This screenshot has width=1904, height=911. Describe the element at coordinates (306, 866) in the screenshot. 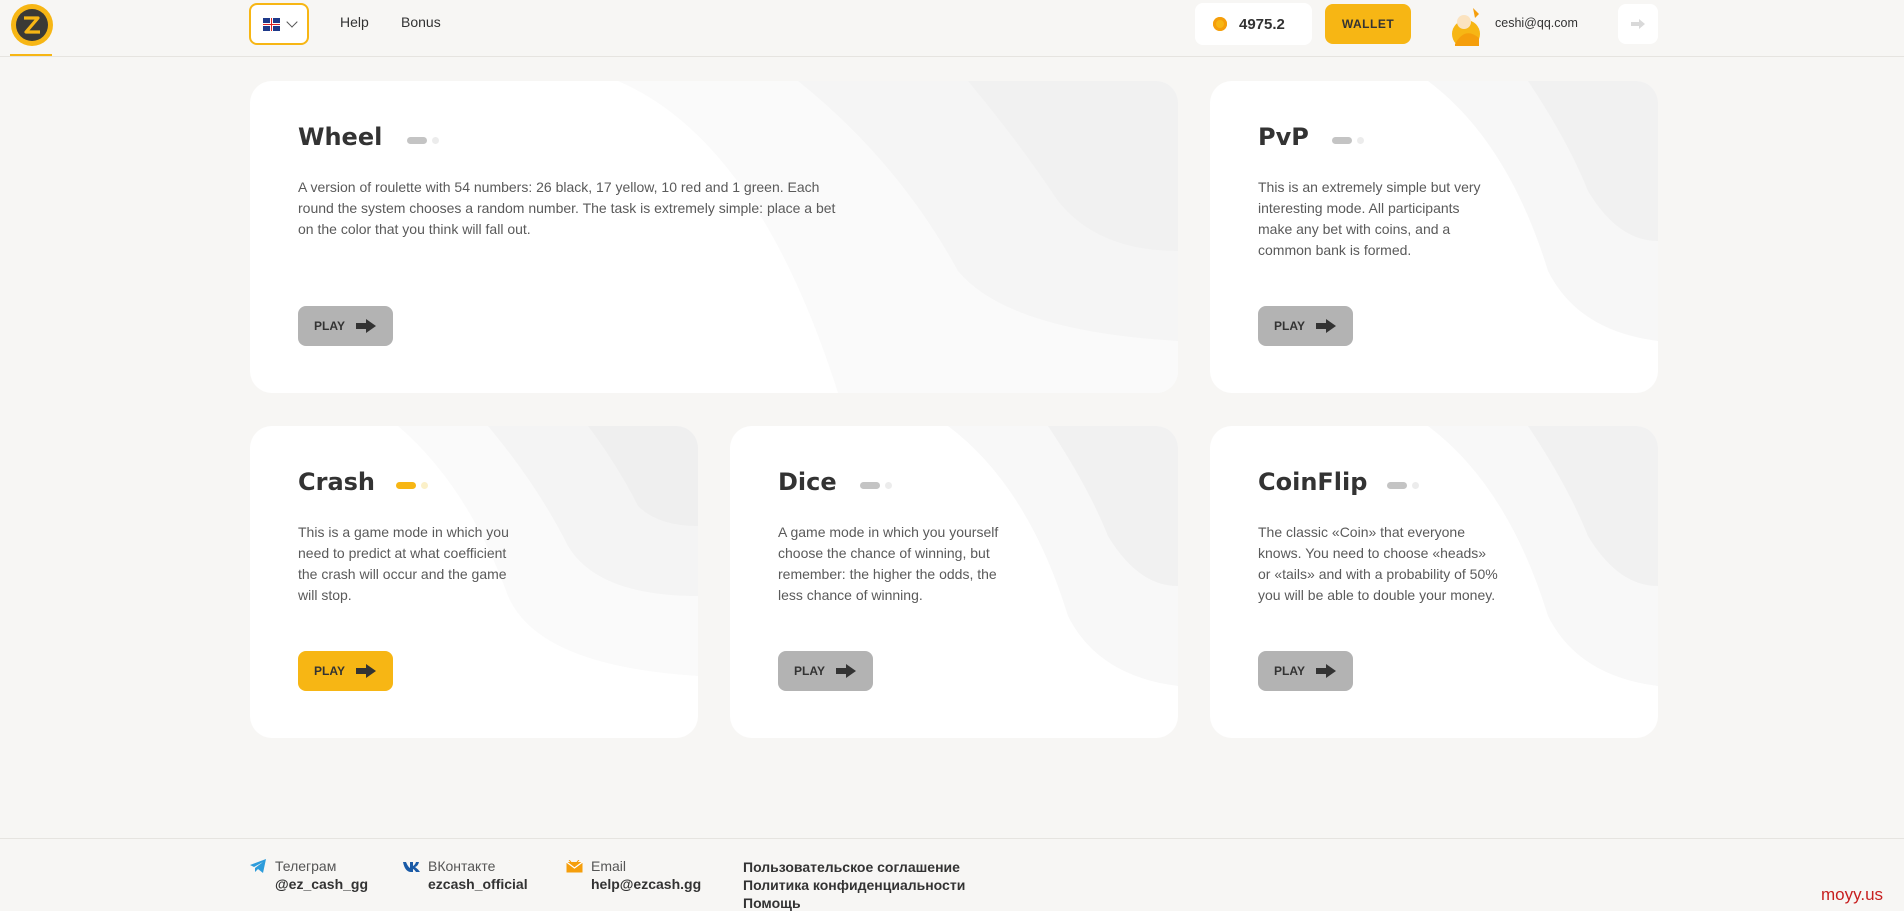

I see `telegram-label: Телеграм` at that location.